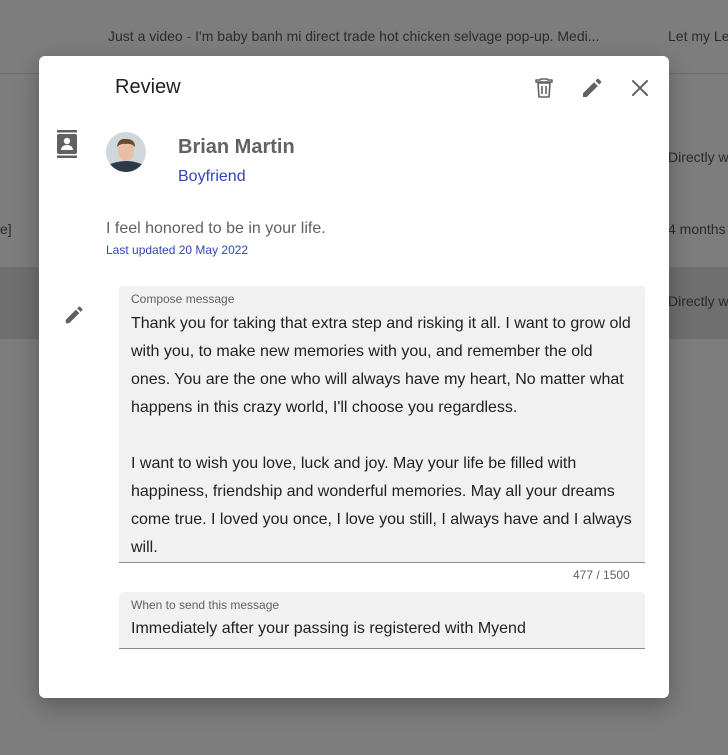  What do you see at coordinates (145, 36) in the screenshot?
I see `background-row-title: Just a video` at bounding box center [145, 36].